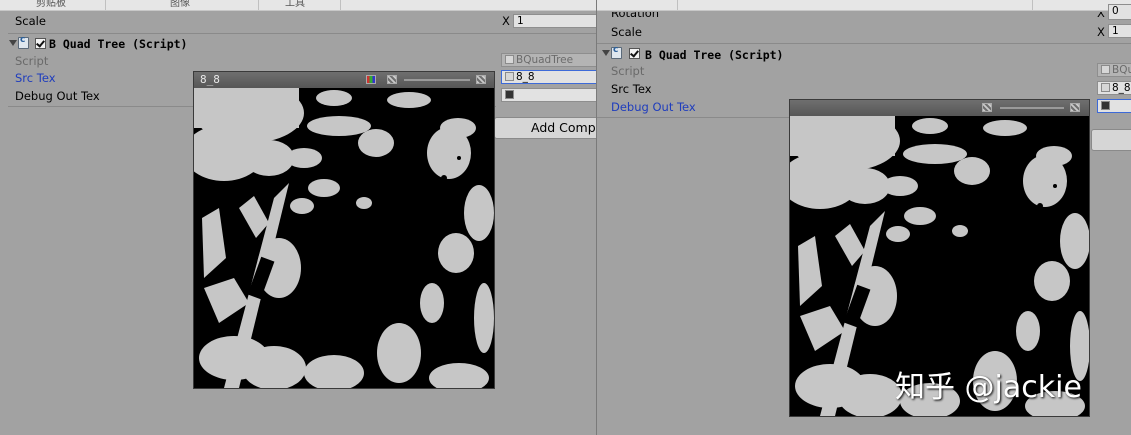 This screenshot has height=435, width=1131. What do you see at coordinates (1119, 12) in the screenshot?
I see `rotation-x-field: 0` at bounding box center [1119, 12].